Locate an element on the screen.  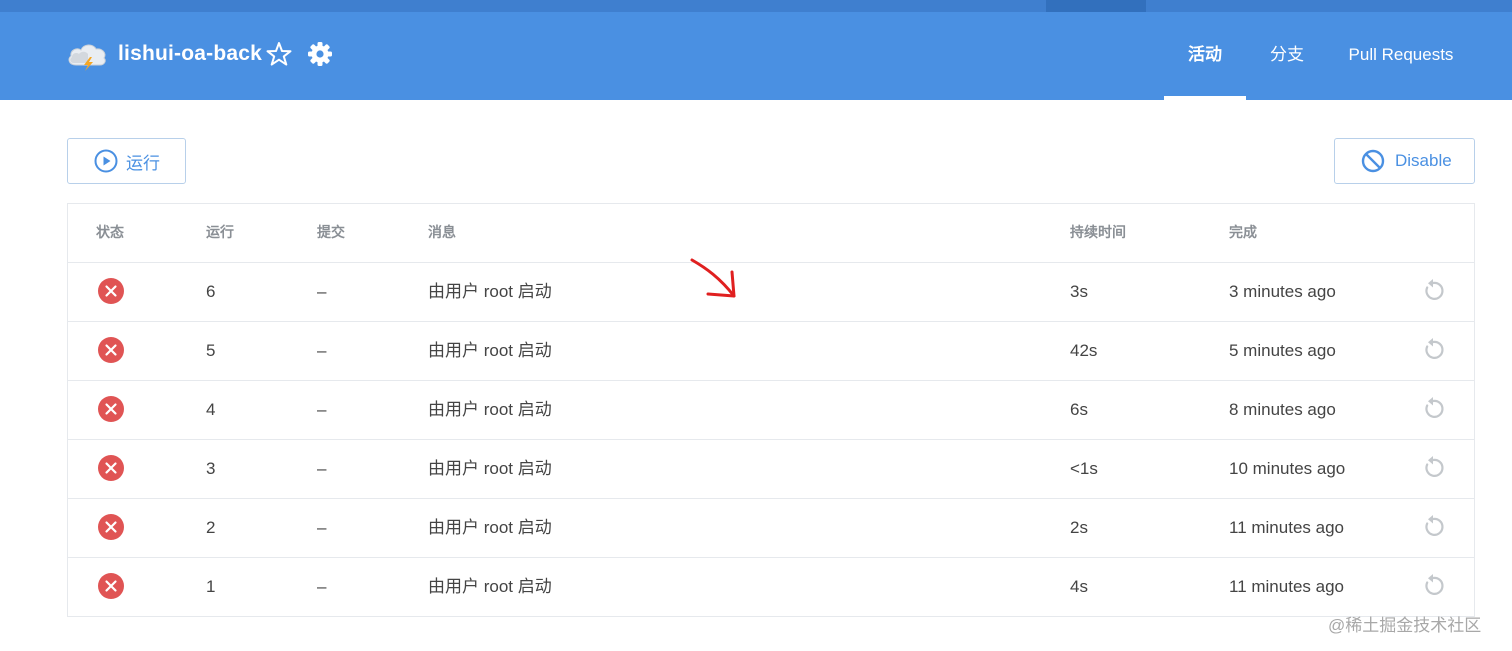
top-strip is located at coordinates (756, 6).